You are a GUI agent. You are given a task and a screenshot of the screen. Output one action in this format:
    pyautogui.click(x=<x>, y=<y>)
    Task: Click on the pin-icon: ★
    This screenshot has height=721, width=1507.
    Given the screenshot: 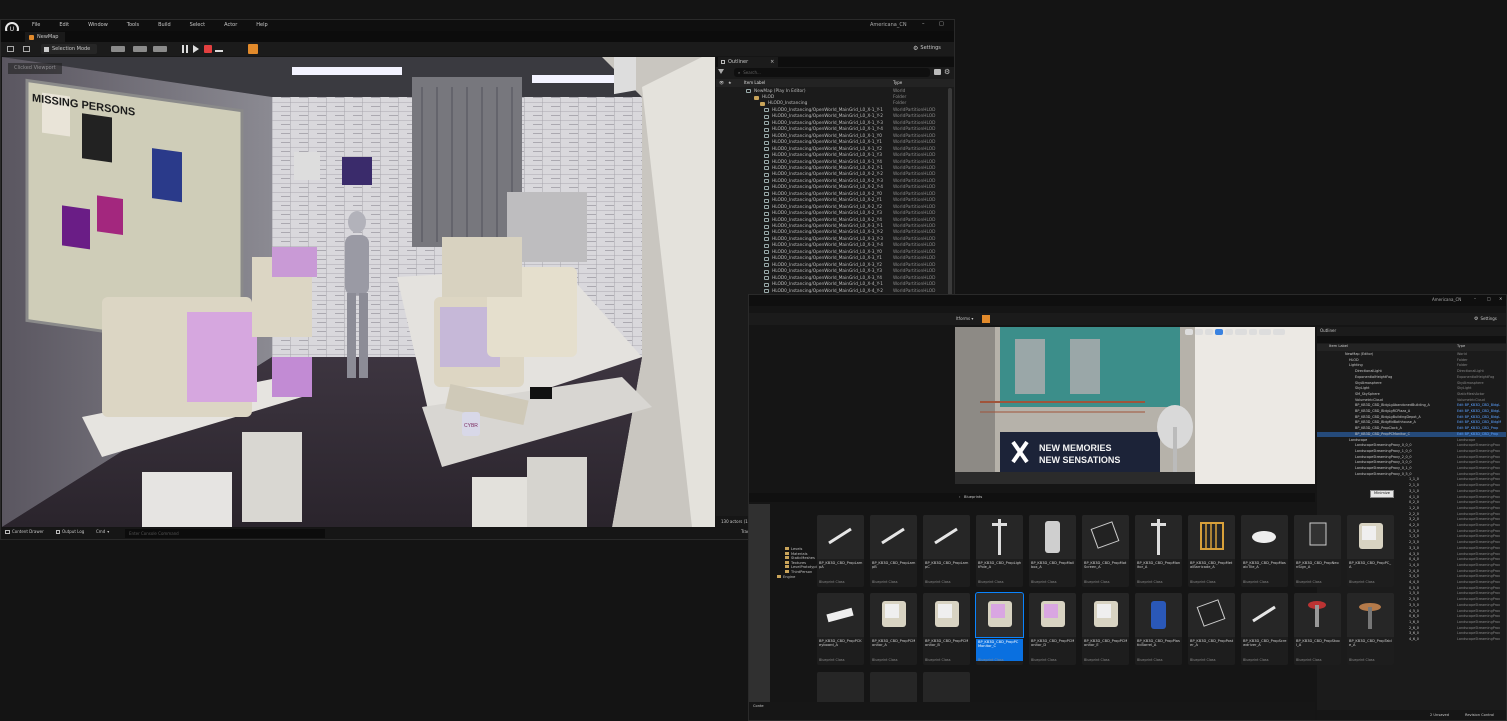 What is the action you would take?
    pyautogui.click(x=730, y=83)
    